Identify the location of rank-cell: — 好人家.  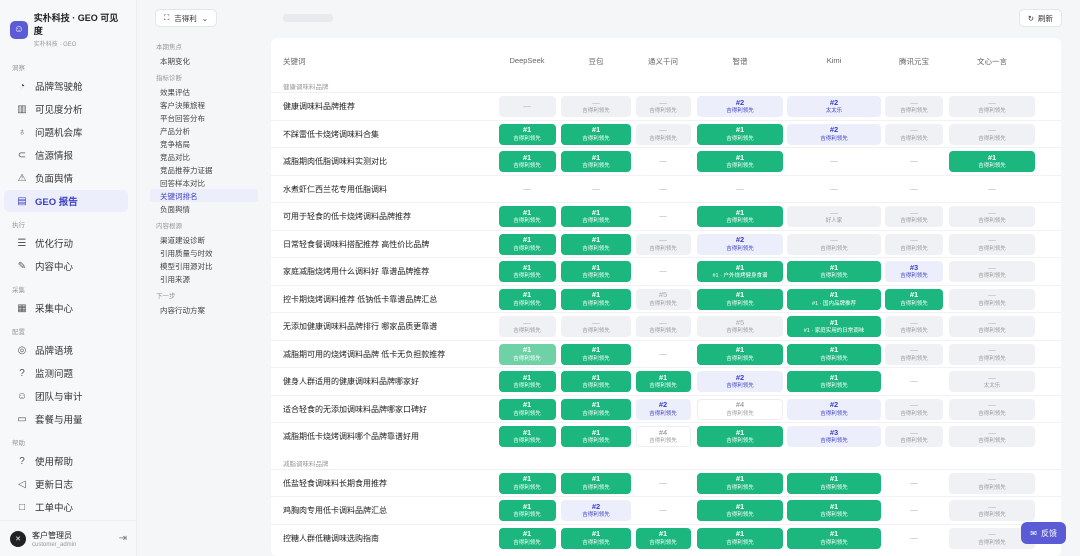
(834, 216).